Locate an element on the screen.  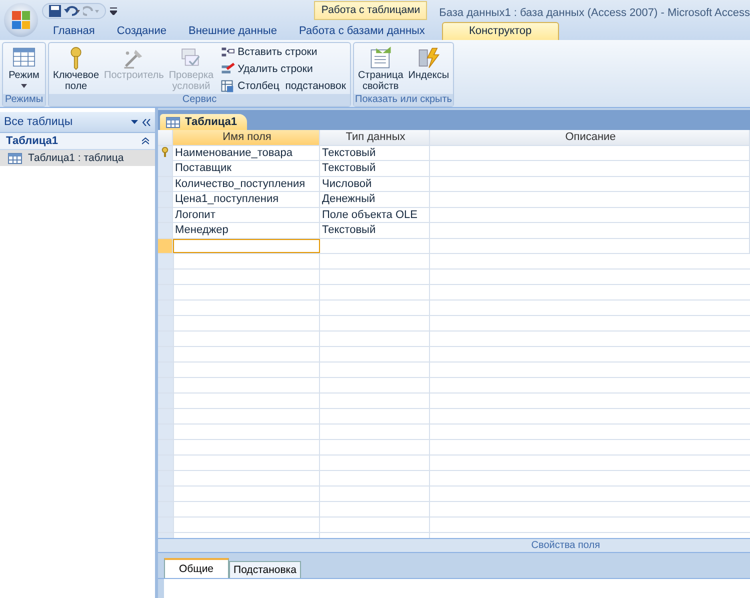
ribbon-tab: Главная is located at coordinates (74, 31).